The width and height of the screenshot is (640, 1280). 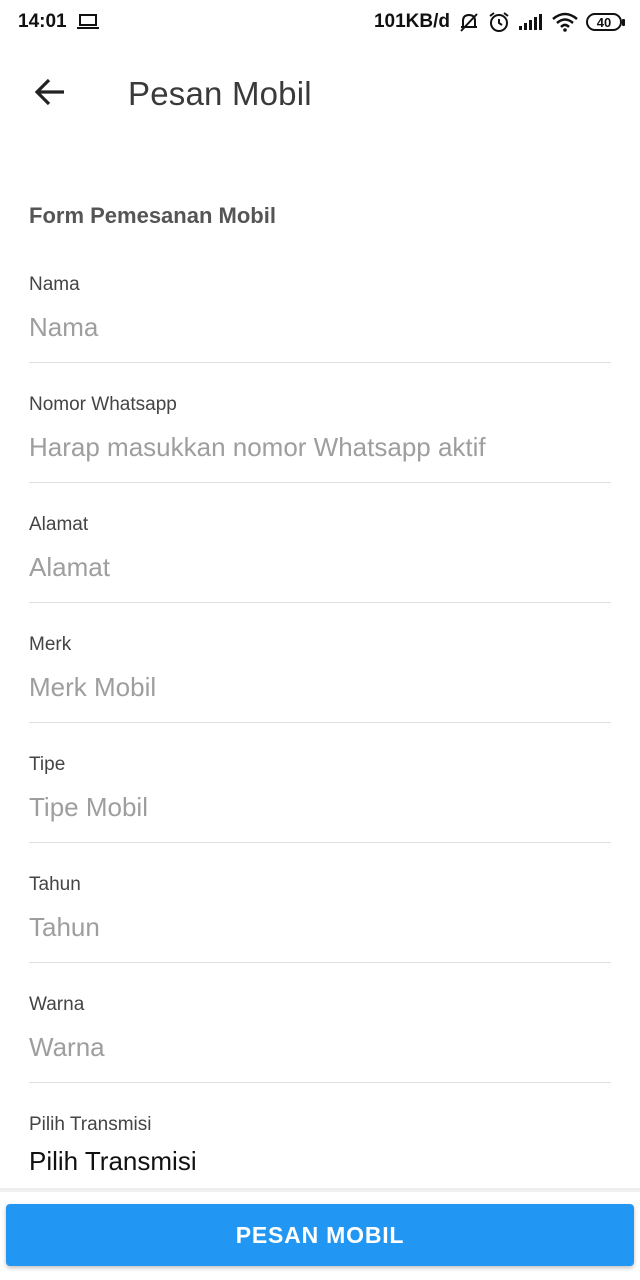 I want to click on network-speed: 101KB/d, so click(x=411, y=21).